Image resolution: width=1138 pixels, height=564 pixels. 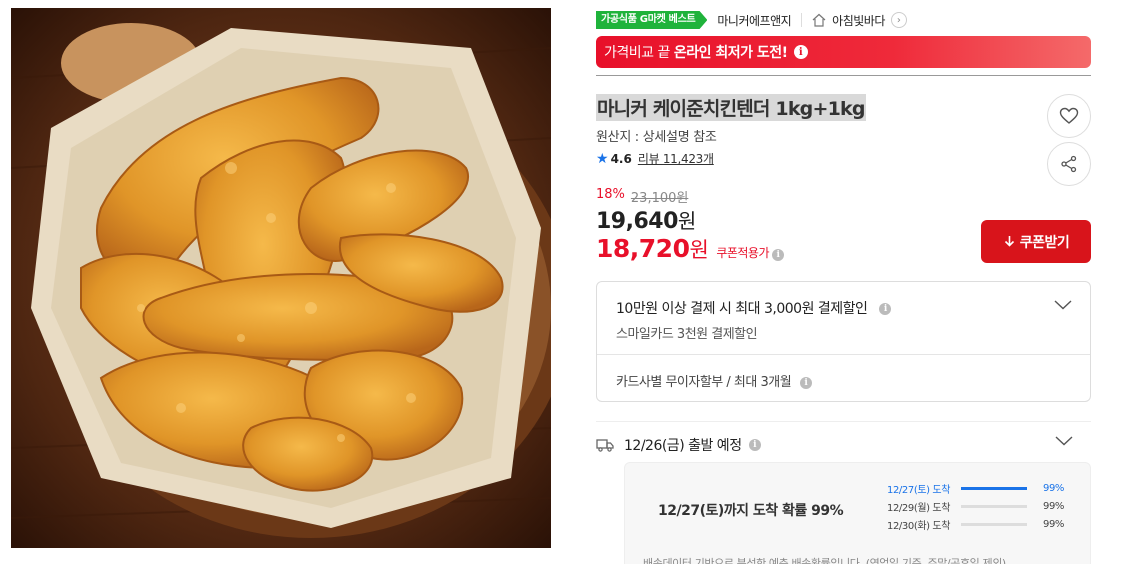 I want to click on review-link: 리뷰 11,423개, so click(x=676, y=158).